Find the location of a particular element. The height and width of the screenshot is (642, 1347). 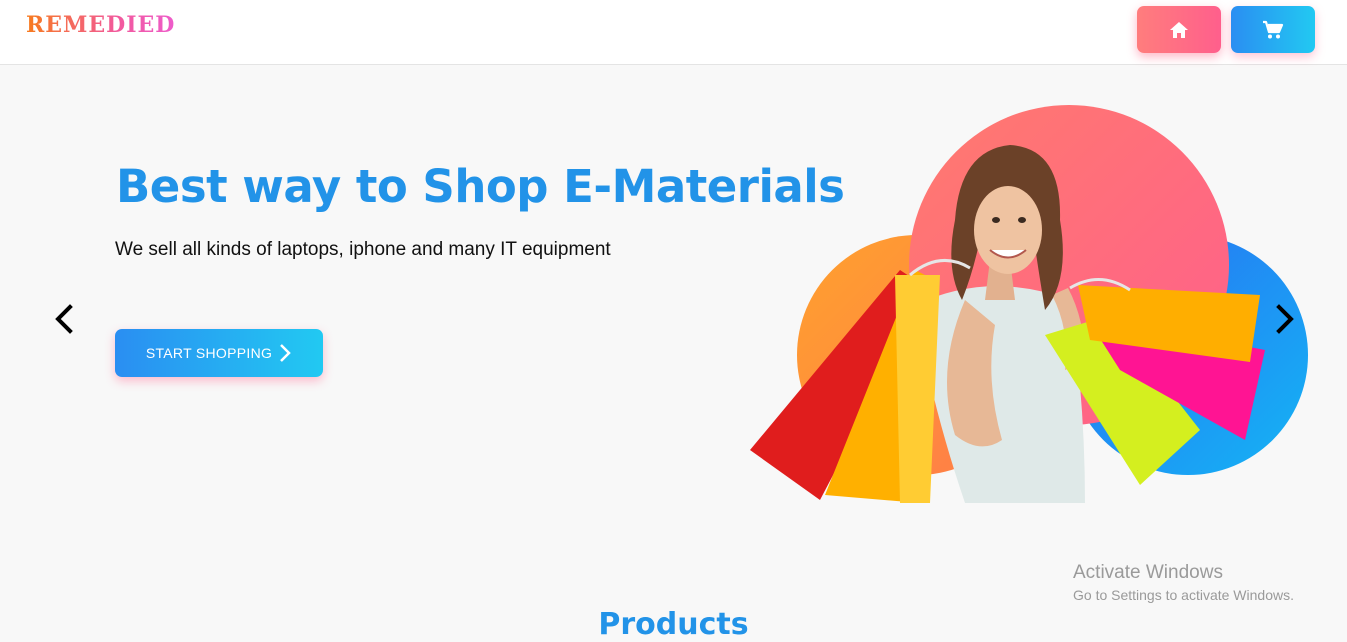

top-navbar: REMEDIED is located at coordinates (673, 32).